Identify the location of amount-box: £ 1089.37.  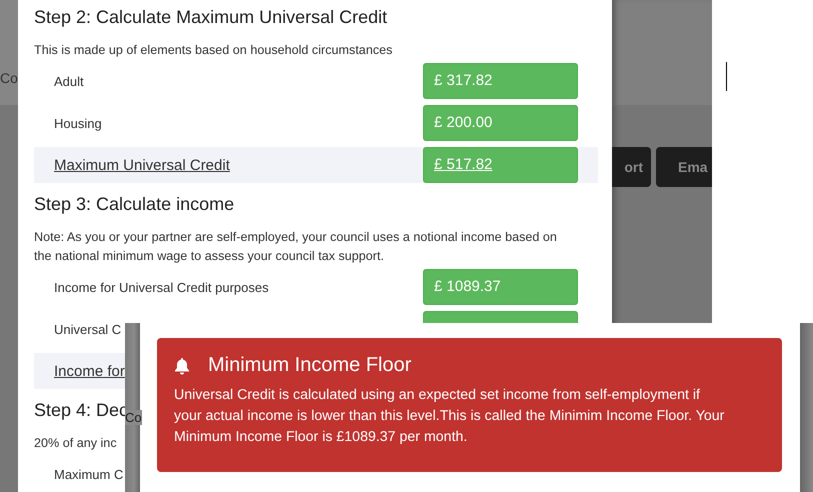
(500, 287).